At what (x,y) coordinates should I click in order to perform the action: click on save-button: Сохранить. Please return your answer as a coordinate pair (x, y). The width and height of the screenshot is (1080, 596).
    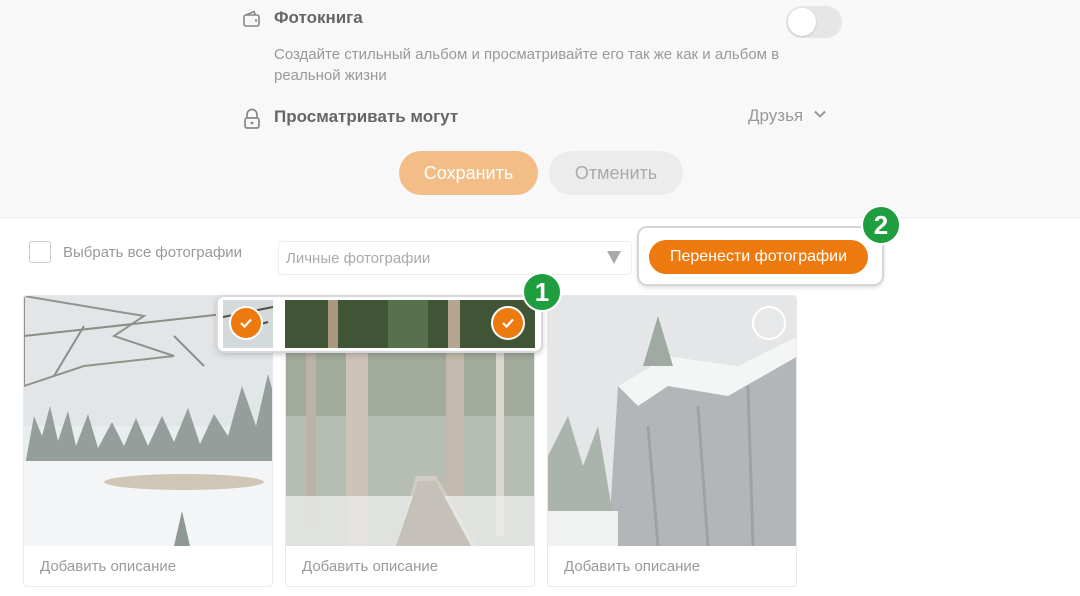
    Looking at the image, I should click on (468, 173).